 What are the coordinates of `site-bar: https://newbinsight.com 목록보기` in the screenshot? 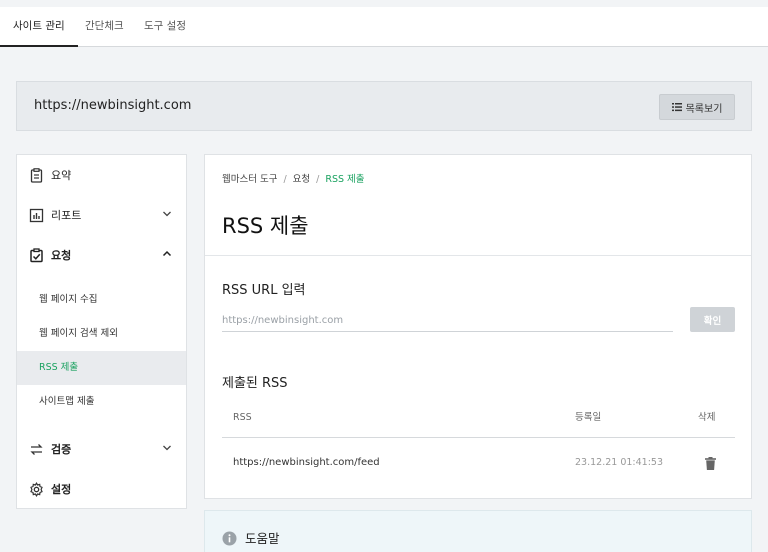 It's located at (384, 106).